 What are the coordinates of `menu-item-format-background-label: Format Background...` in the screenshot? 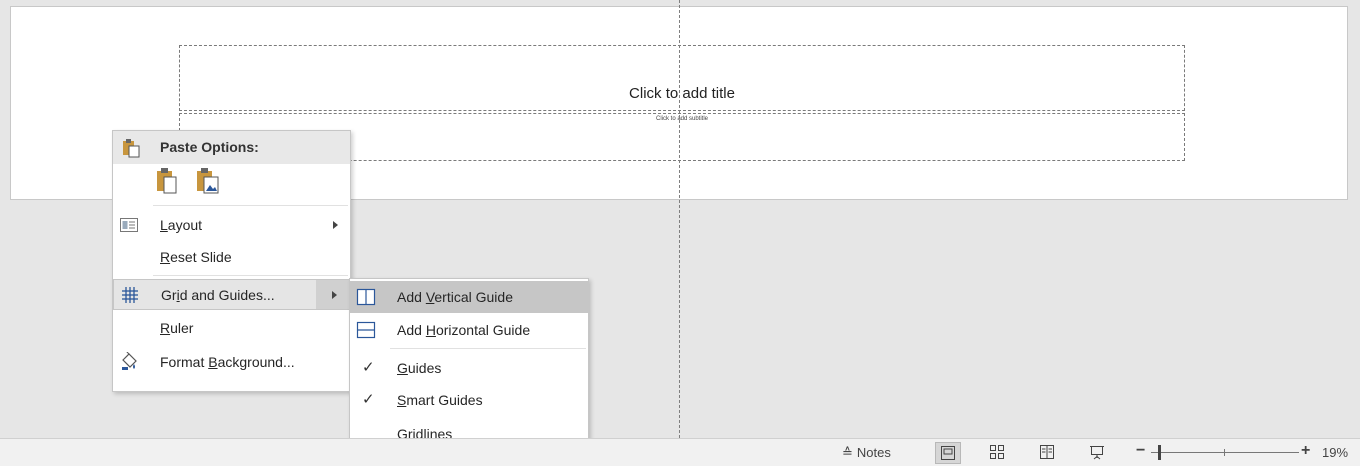 It's located at (227, 362).